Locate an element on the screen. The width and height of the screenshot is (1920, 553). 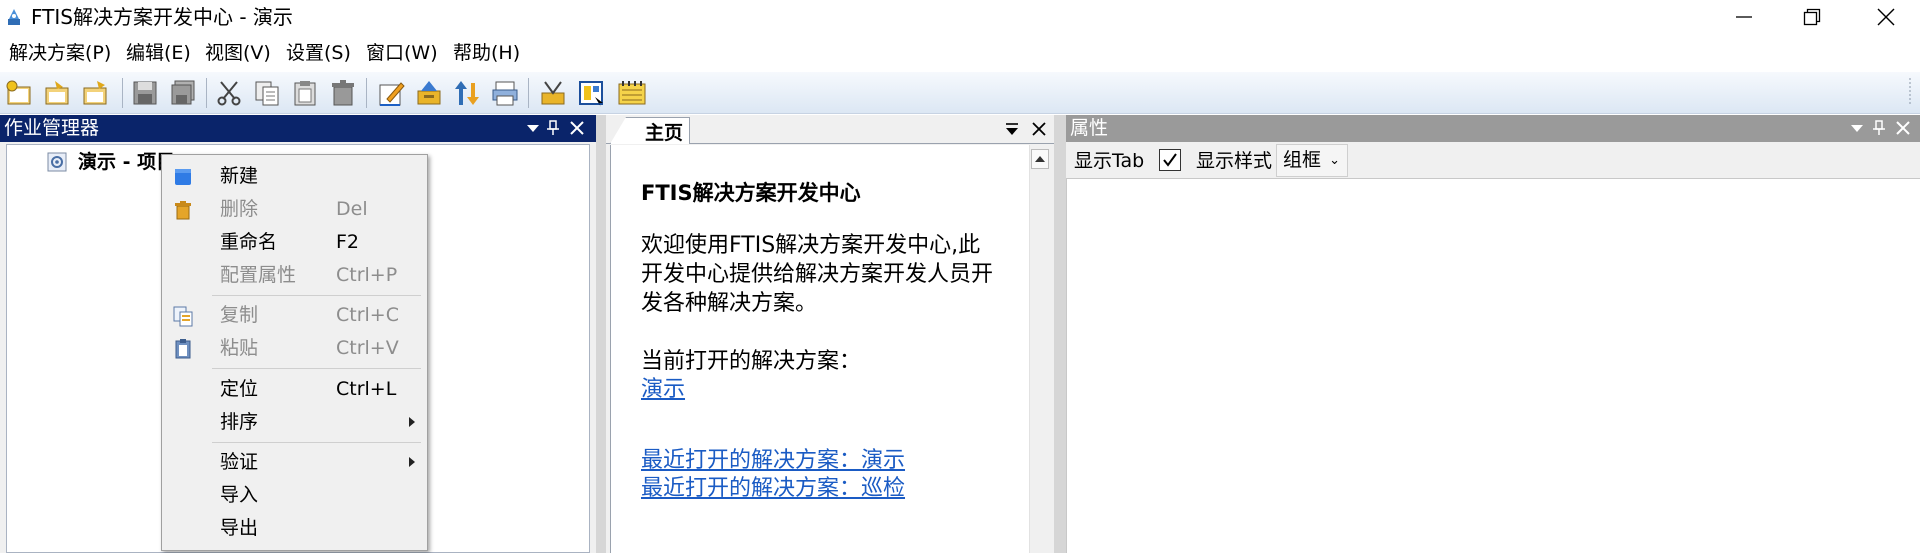
new-icon is located at coordinates (183, 177).